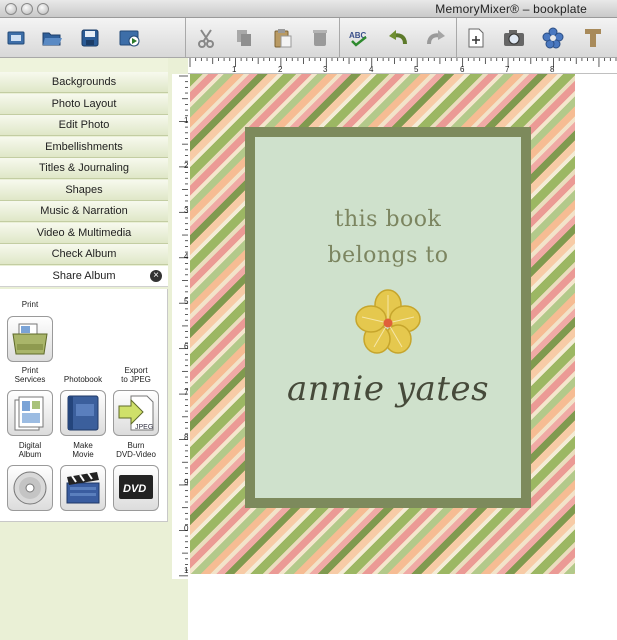 The height and width of the screenshot is (640, 617). I want to click on sidebar-item-share-album: Share Album ×, so click(84, 276).